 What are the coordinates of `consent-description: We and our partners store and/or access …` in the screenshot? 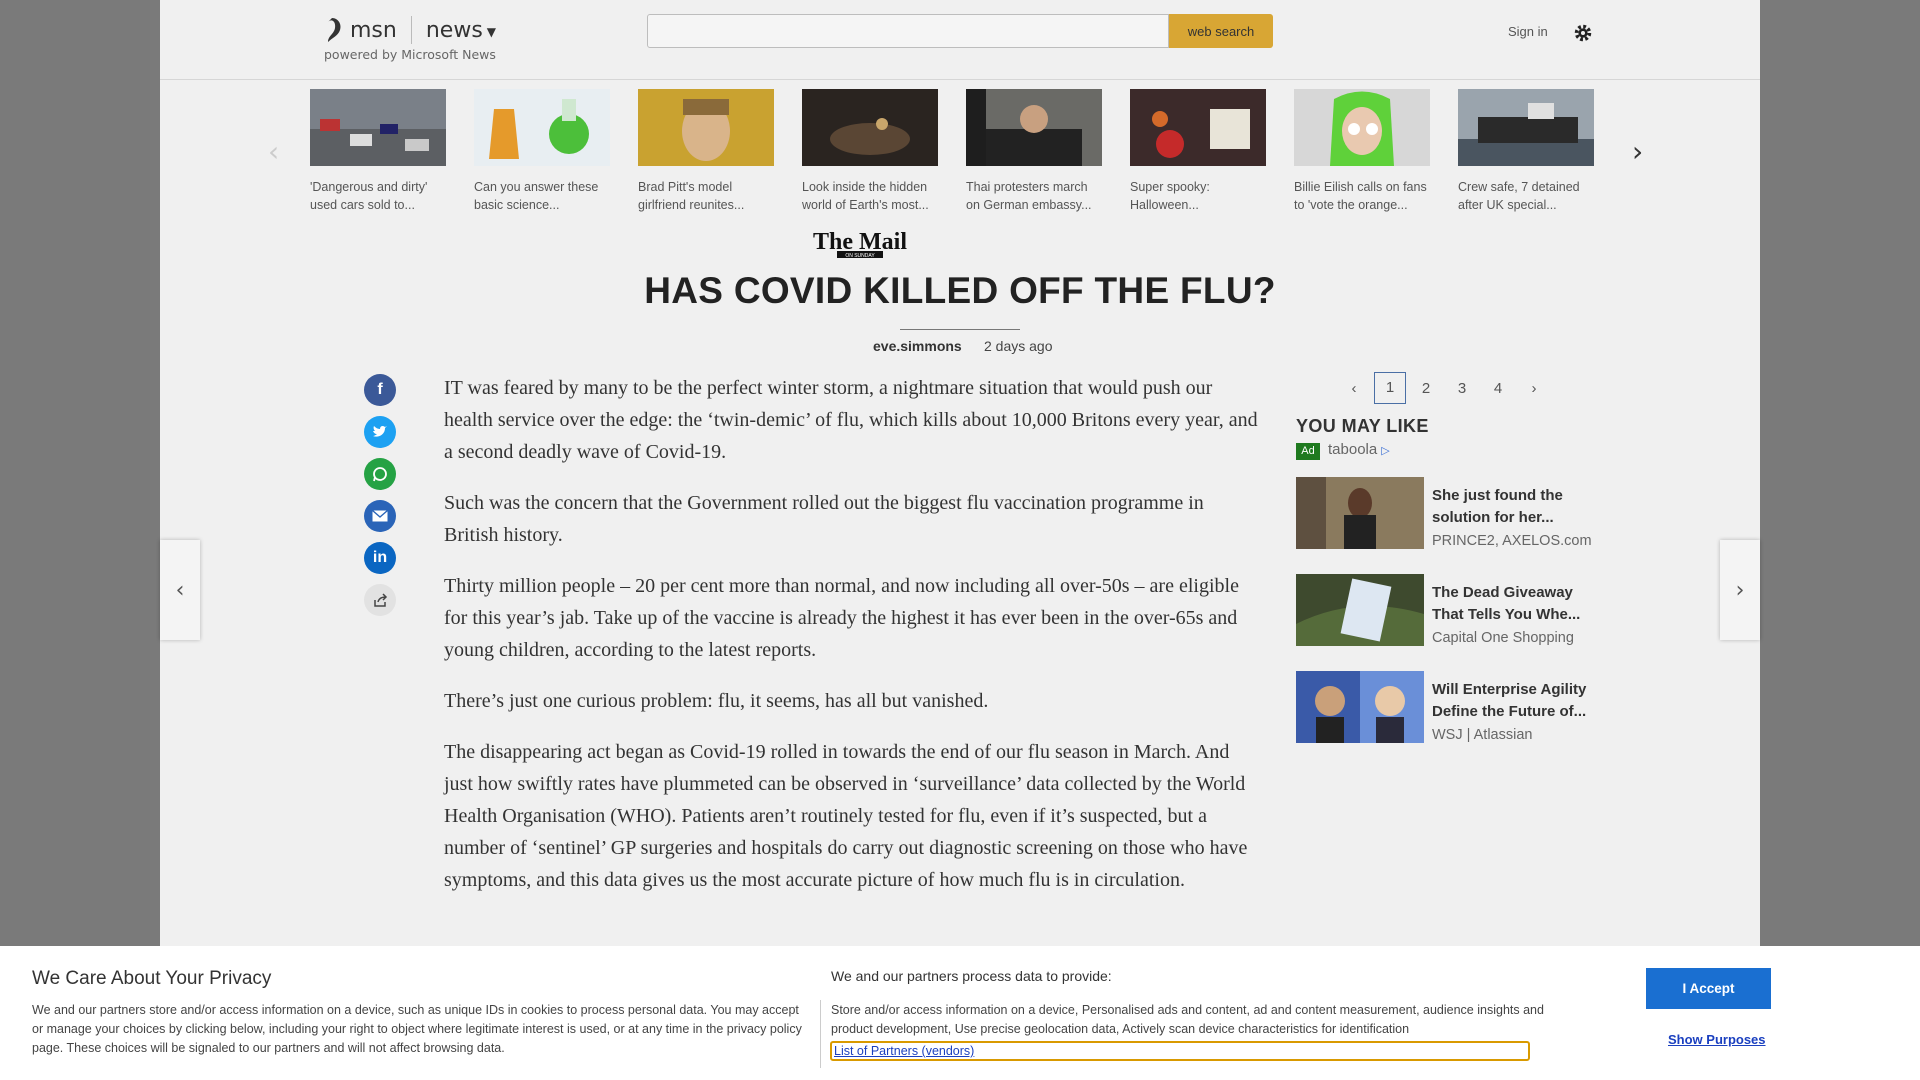 It's located at (417, 1029).